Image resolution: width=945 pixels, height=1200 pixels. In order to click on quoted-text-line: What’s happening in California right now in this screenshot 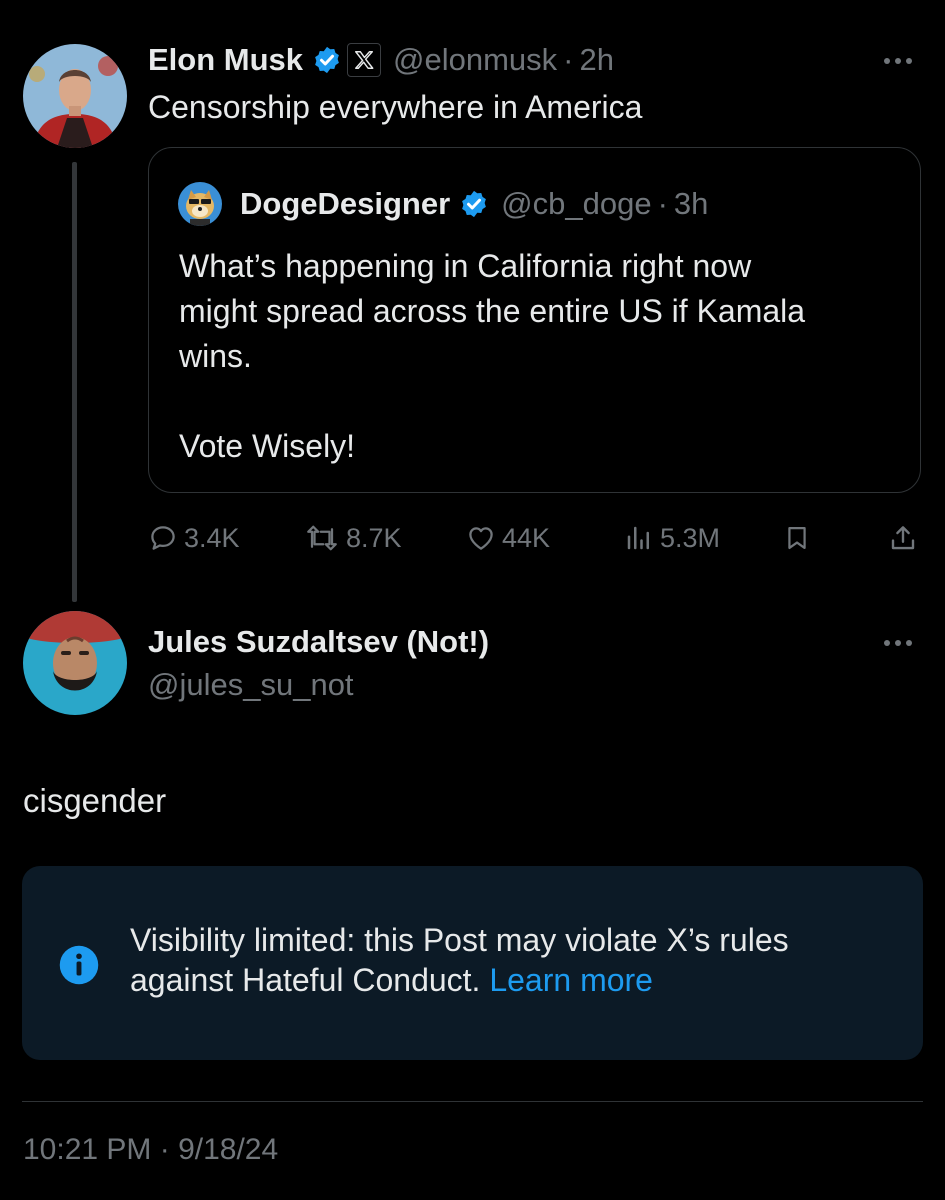, I will do `click(465, 266)`.